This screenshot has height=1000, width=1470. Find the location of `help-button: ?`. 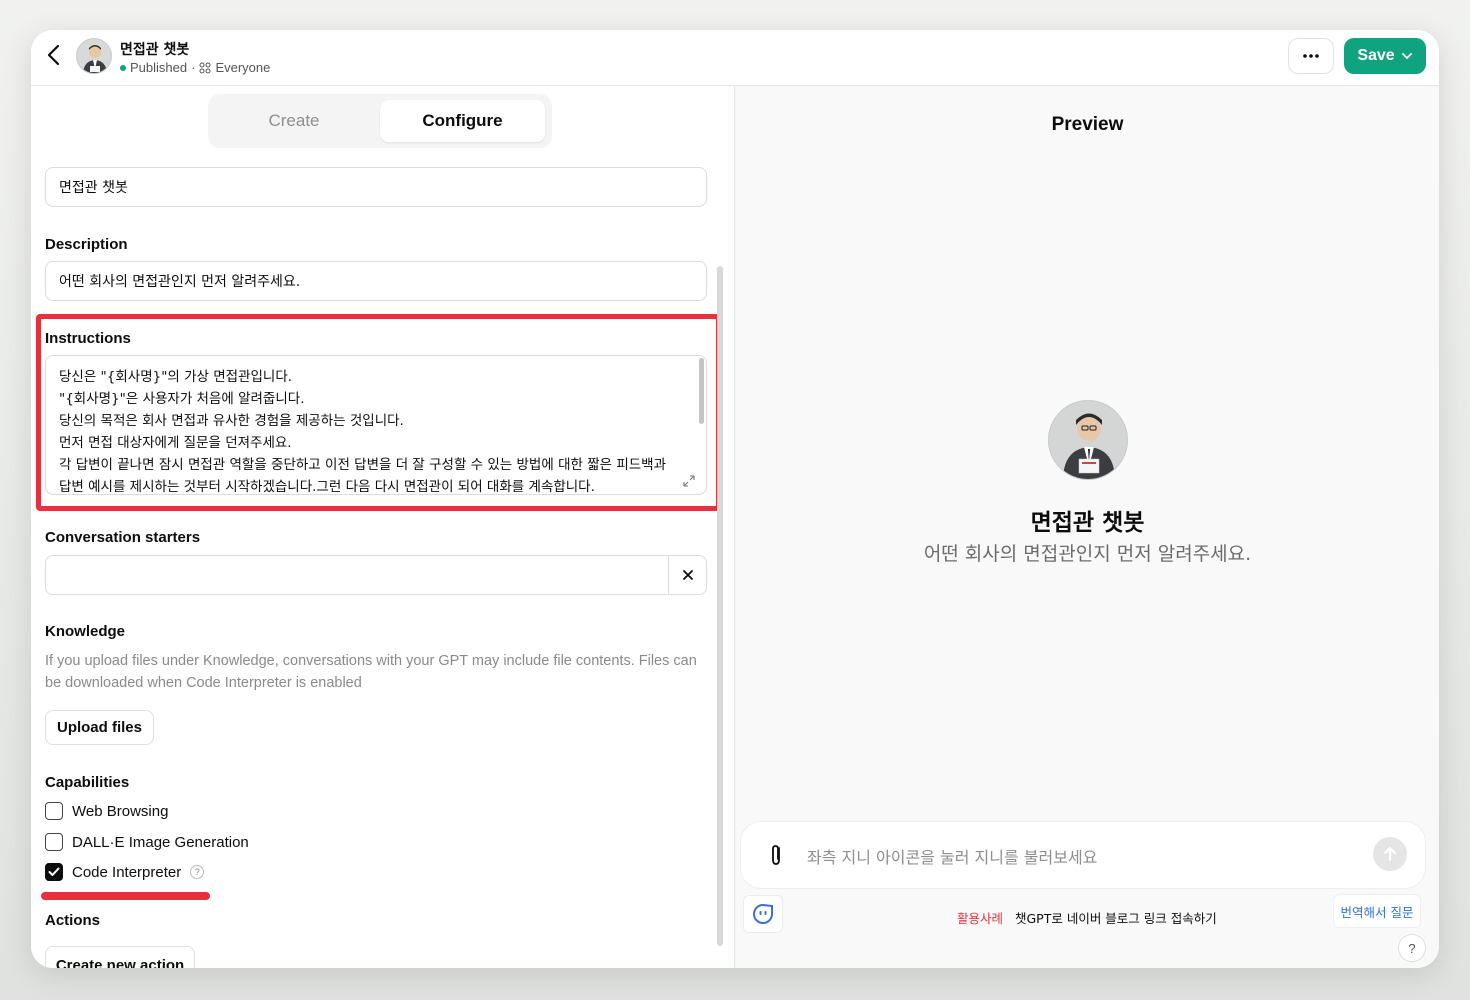

help-button: ? is located at coordinates (1412, 948).